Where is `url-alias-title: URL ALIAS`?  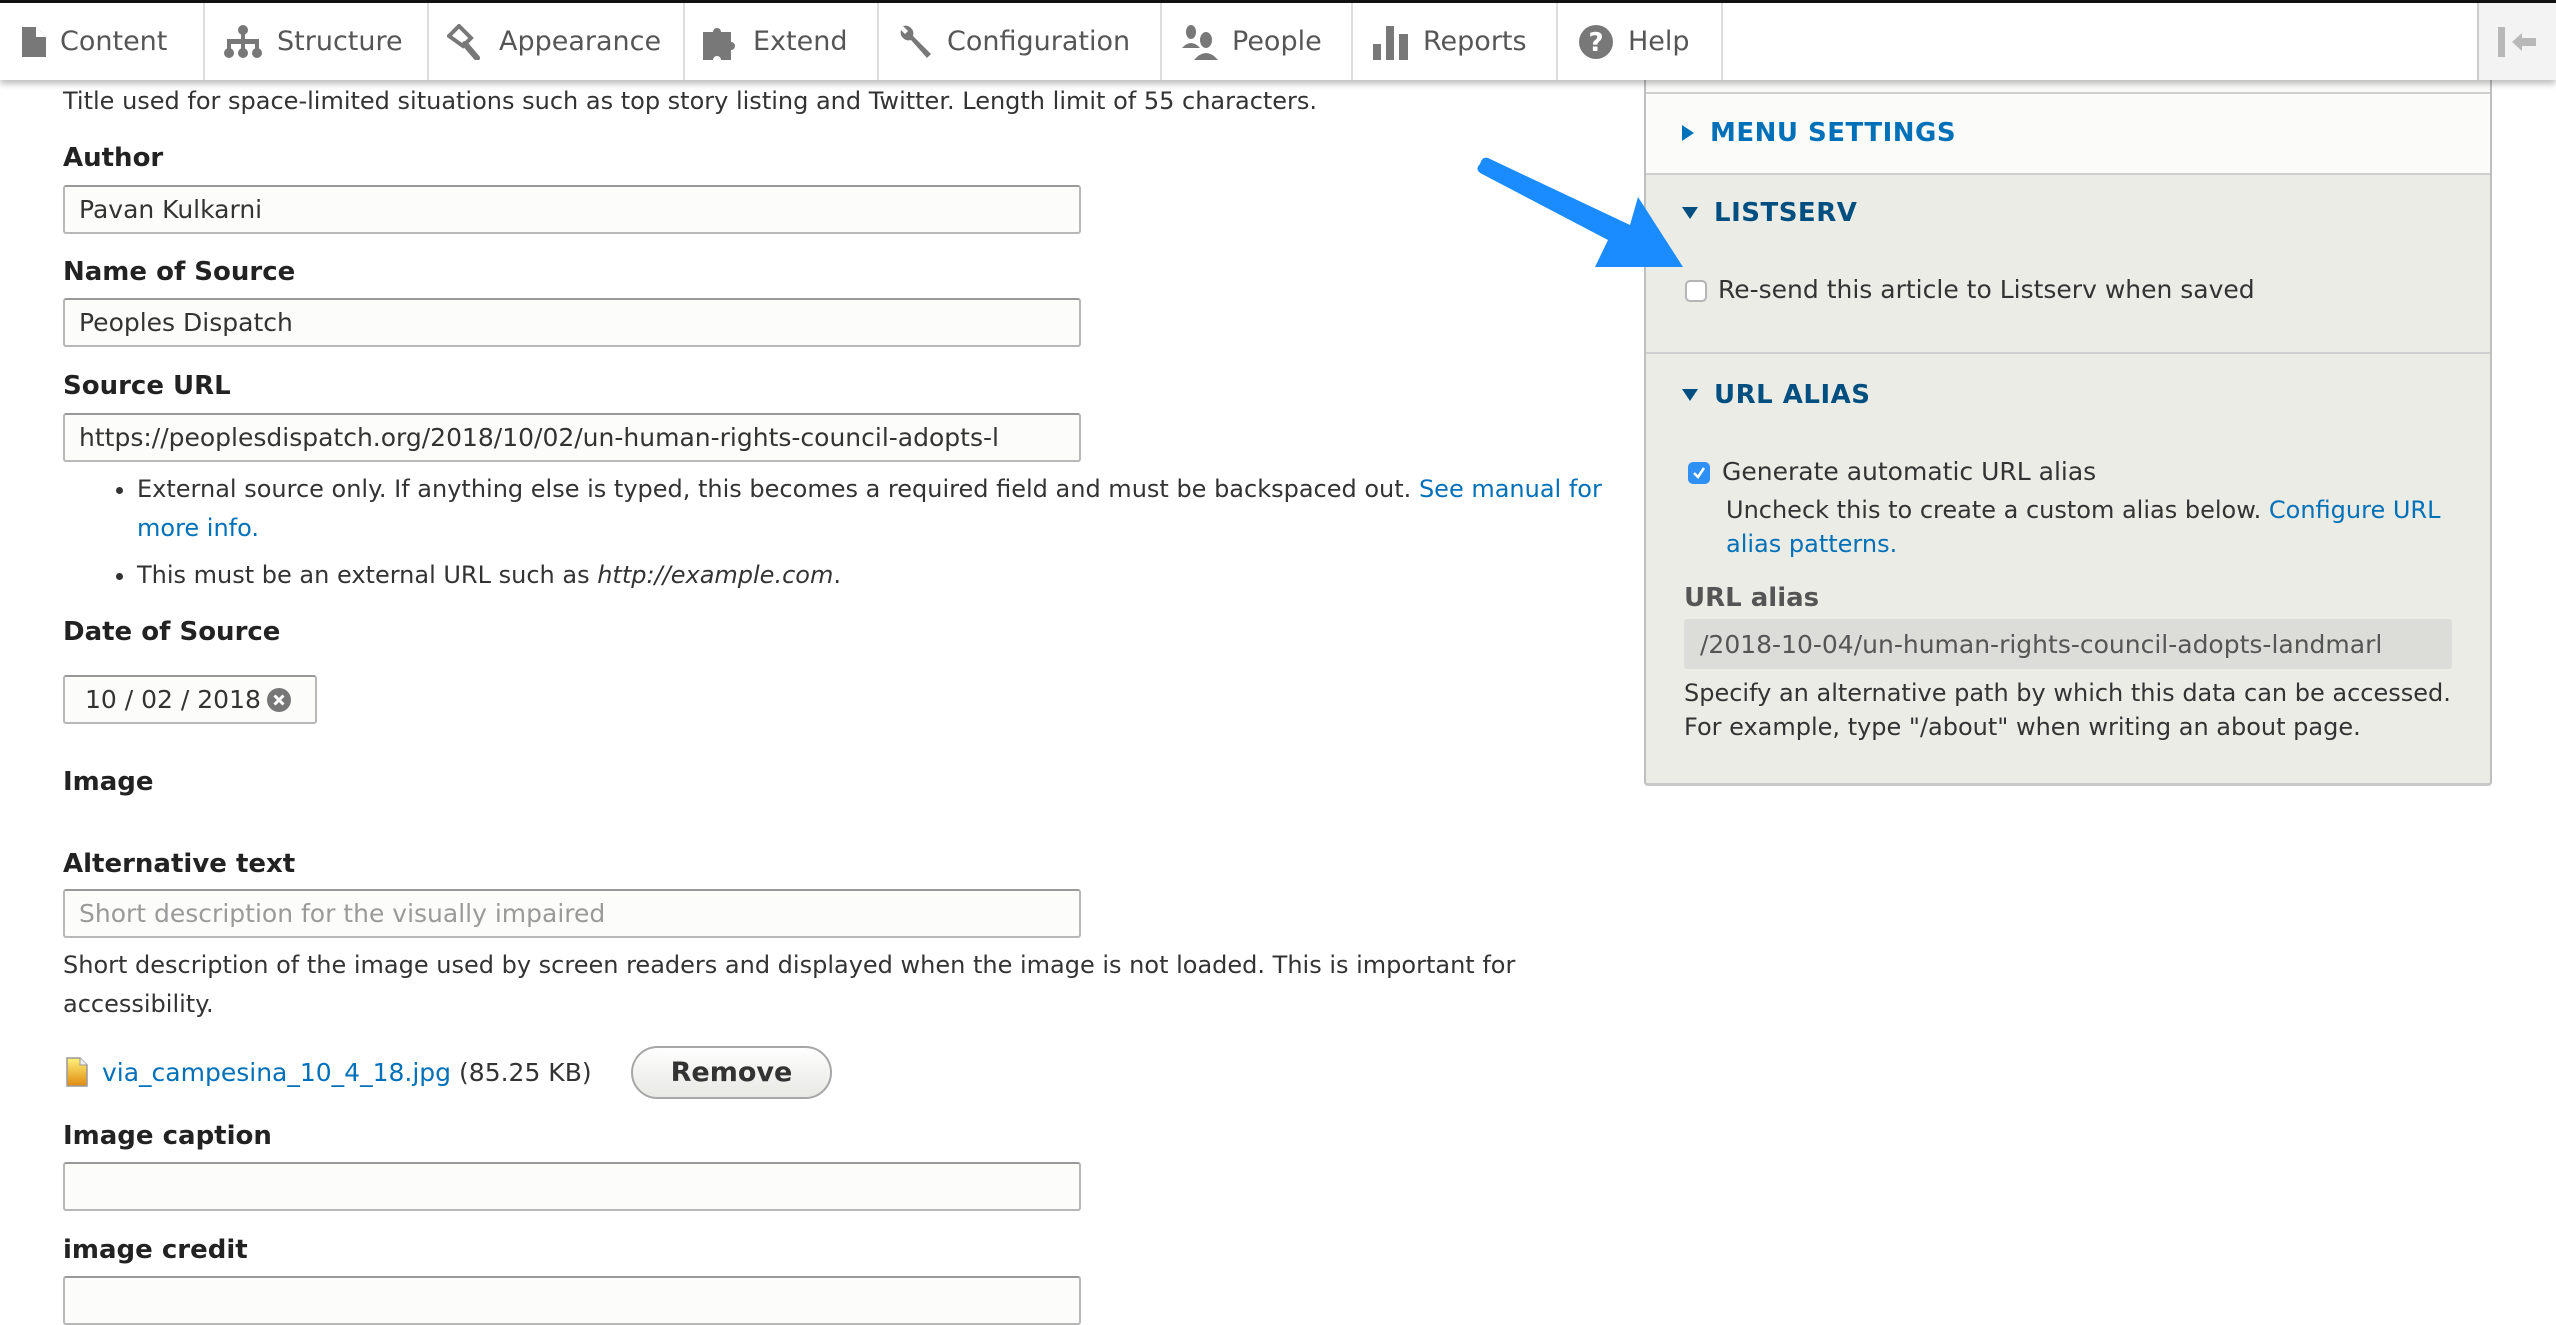 url-alias-title: URL ALIAS is located at coordinates (1792, 395).